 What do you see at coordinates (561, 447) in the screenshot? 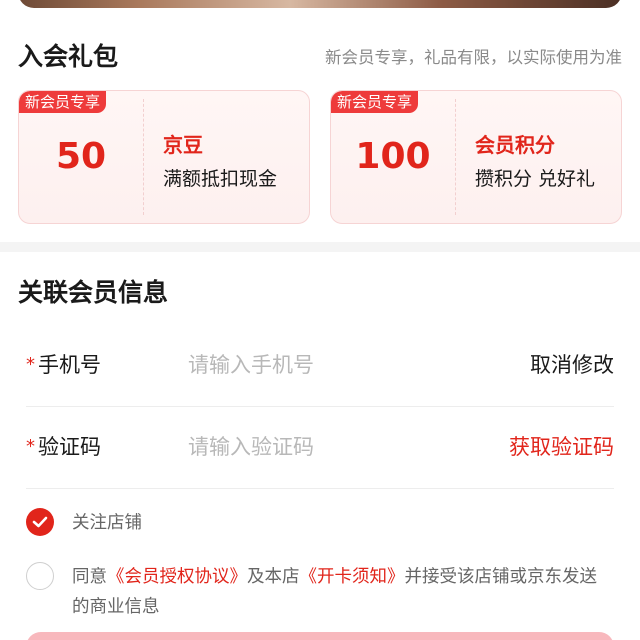
I see `get-code-button: 获取验证码` at bounding box center [561, 447].